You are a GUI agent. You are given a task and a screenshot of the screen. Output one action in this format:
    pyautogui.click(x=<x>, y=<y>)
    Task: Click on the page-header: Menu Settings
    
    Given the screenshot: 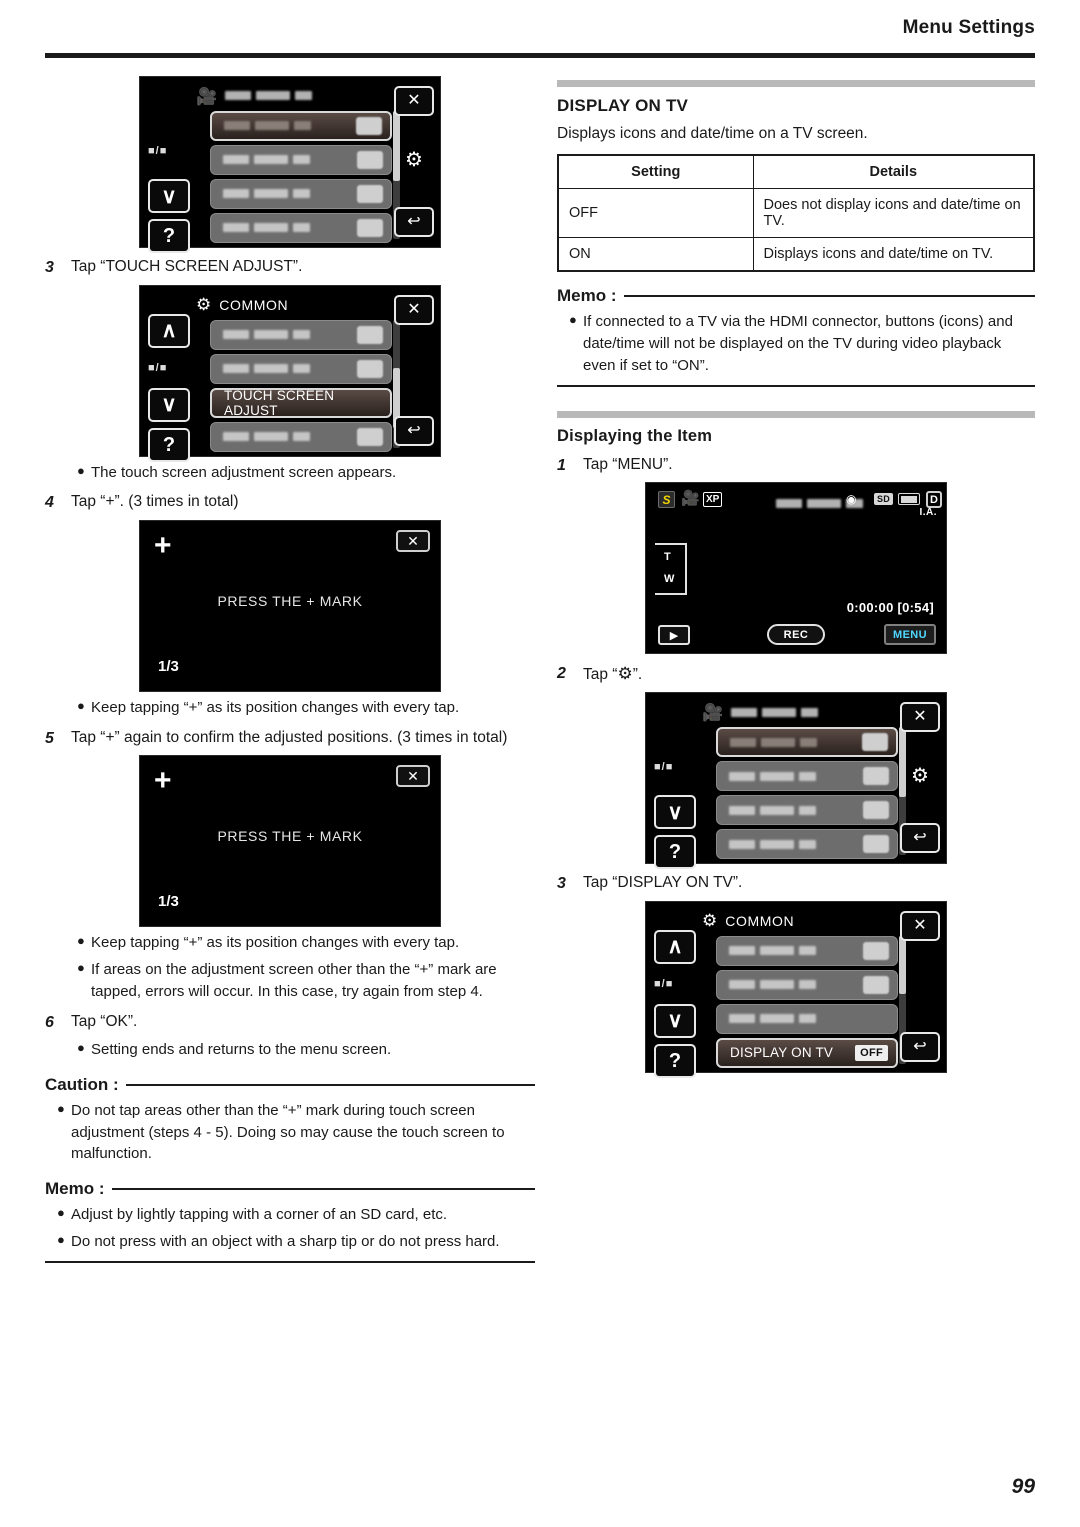 What is the action you would take?
    pyautogui.click(x=540, y=30)
    